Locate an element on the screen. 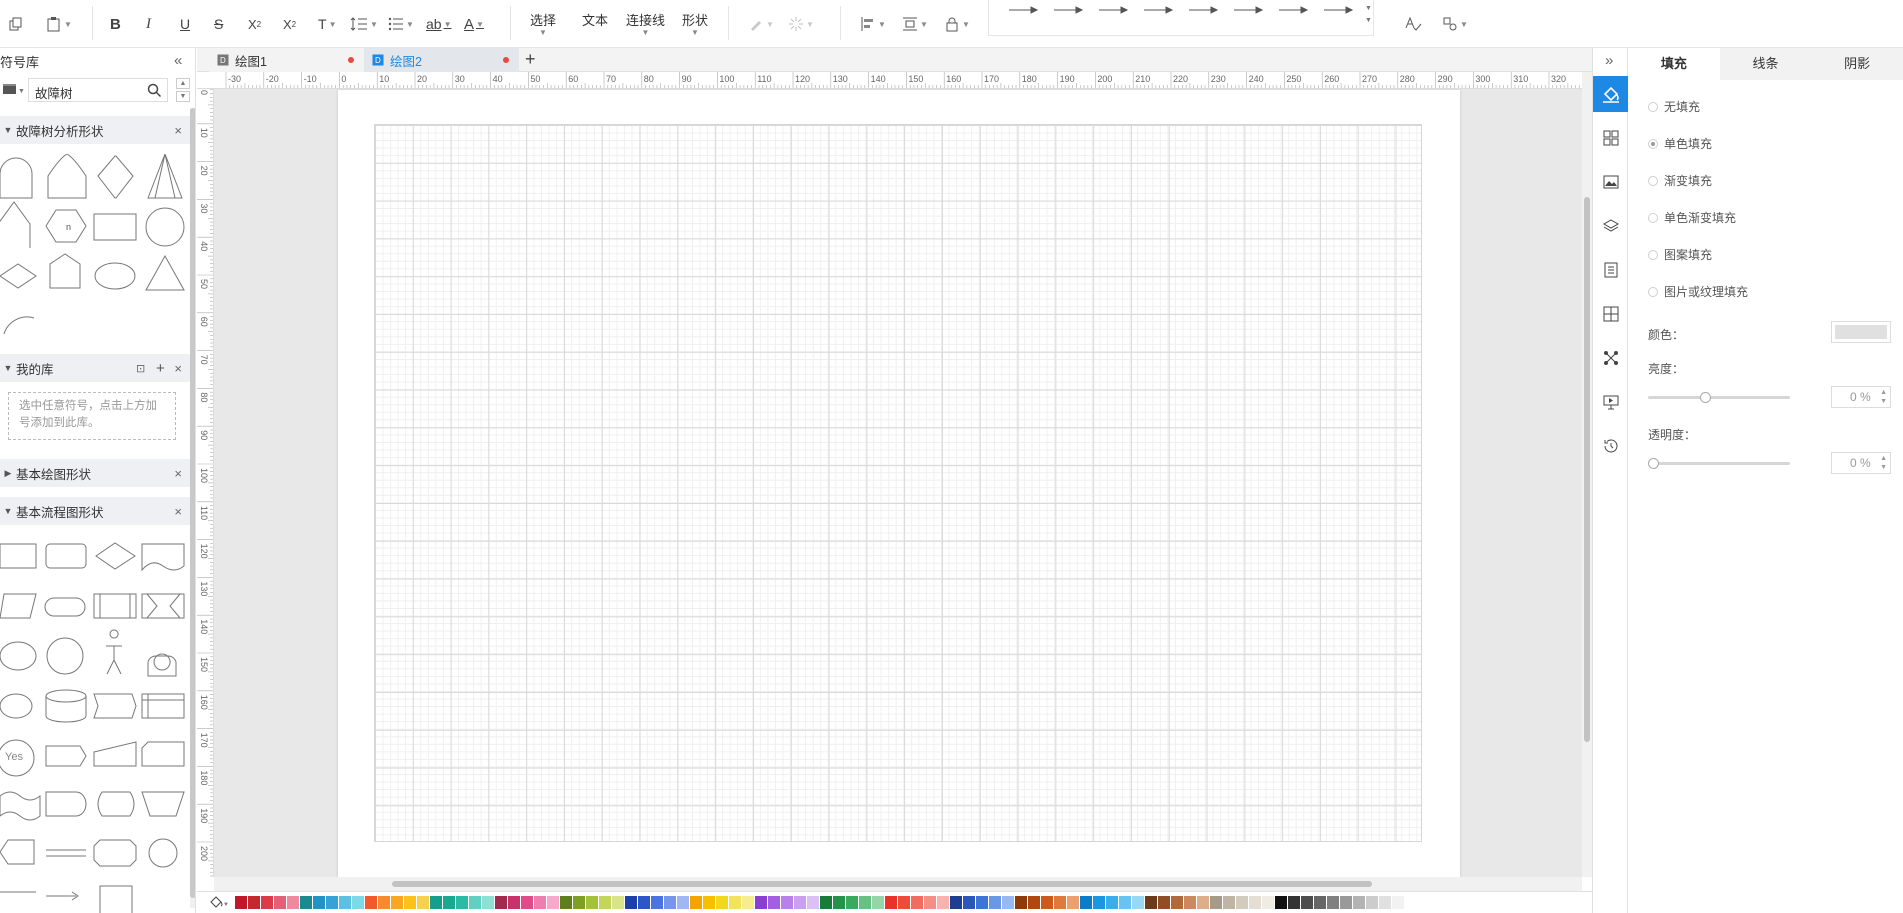 The image size is (1903, 913). tab-fill: 填充 is located at coordinates (1674, 64).